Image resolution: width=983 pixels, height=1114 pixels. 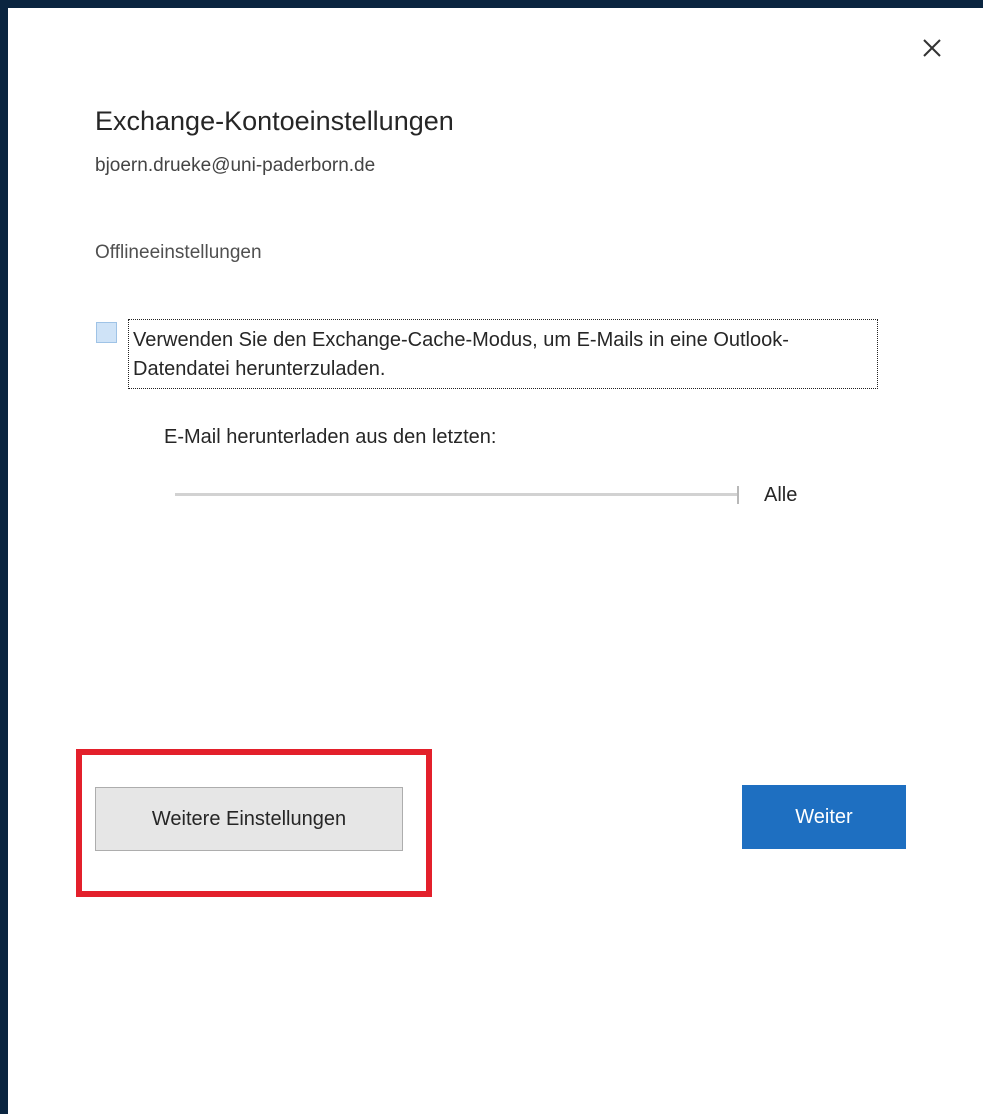 What do you see at coordinates (738, 495) in the screenshot?
I see `slider-thumb` at bounding box center [738, 495].